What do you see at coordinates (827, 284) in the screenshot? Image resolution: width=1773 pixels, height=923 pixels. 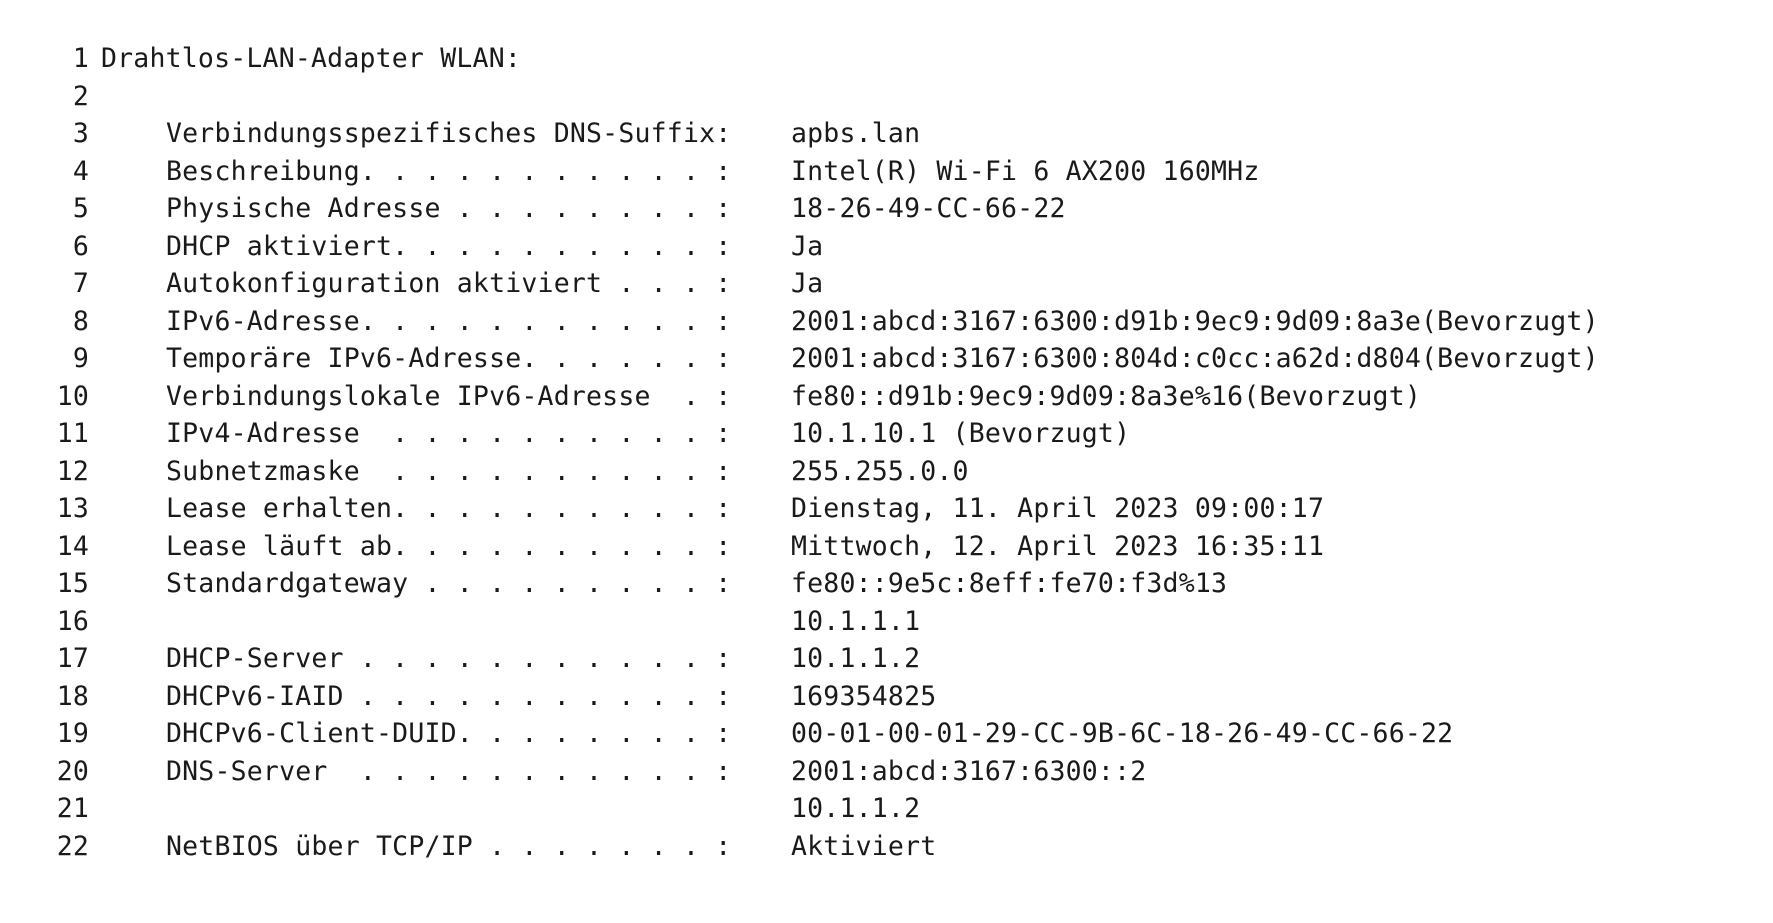 I see `row-autoconfig-enabled: 7 Autokonfiguration aktiviert . . . : Ja` at bounding box center [827, 284].